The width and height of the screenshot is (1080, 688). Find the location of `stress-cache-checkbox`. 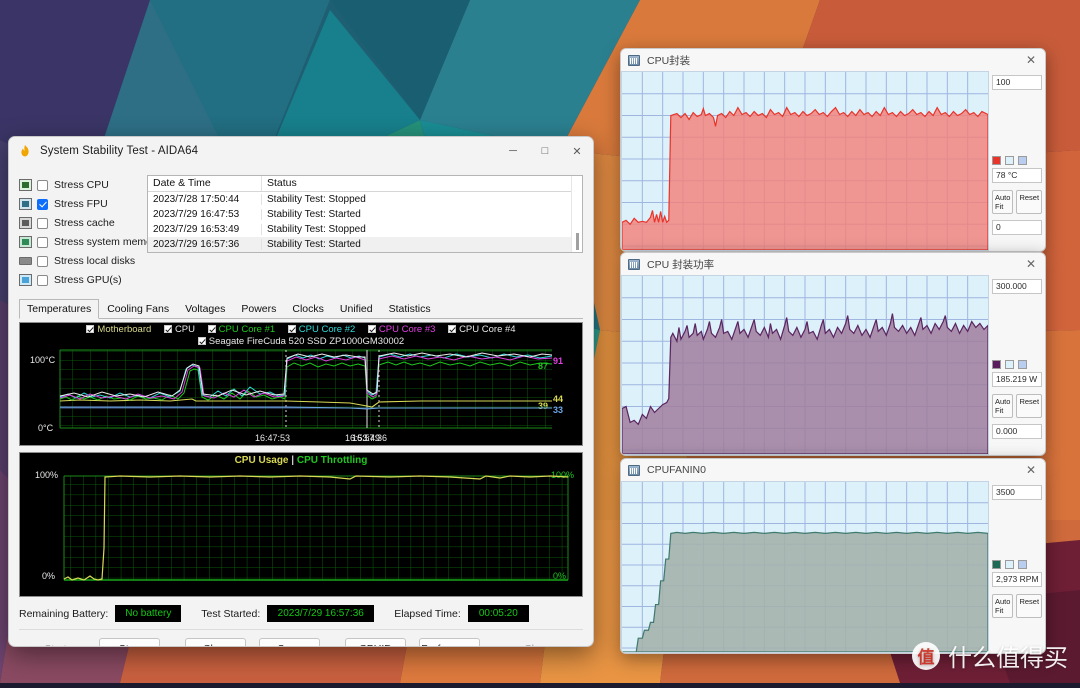

stress-cache-checkbox is located at coordinates (42, 223).